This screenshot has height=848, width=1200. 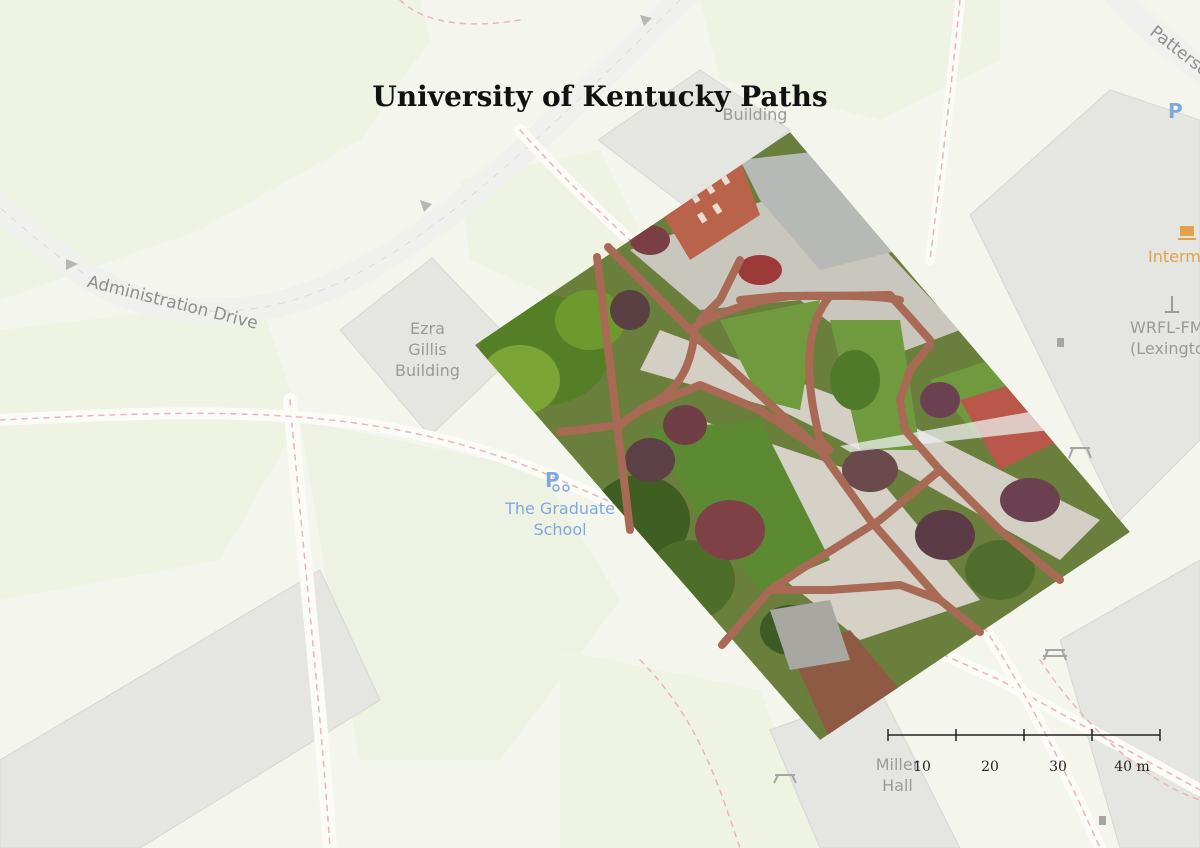 What do you see at coordinates (1165, 338) in the screenshot?
I see `building-label-wrfl: WRFL-FM (Lexington)` at bounding box center [1165, 338].